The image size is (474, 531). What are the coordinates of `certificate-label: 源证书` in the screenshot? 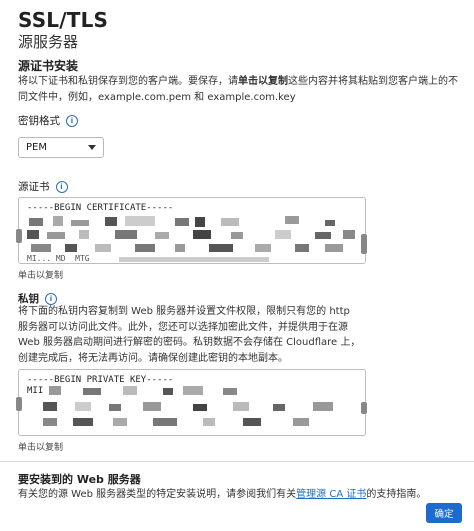 It's located at (34, 187).